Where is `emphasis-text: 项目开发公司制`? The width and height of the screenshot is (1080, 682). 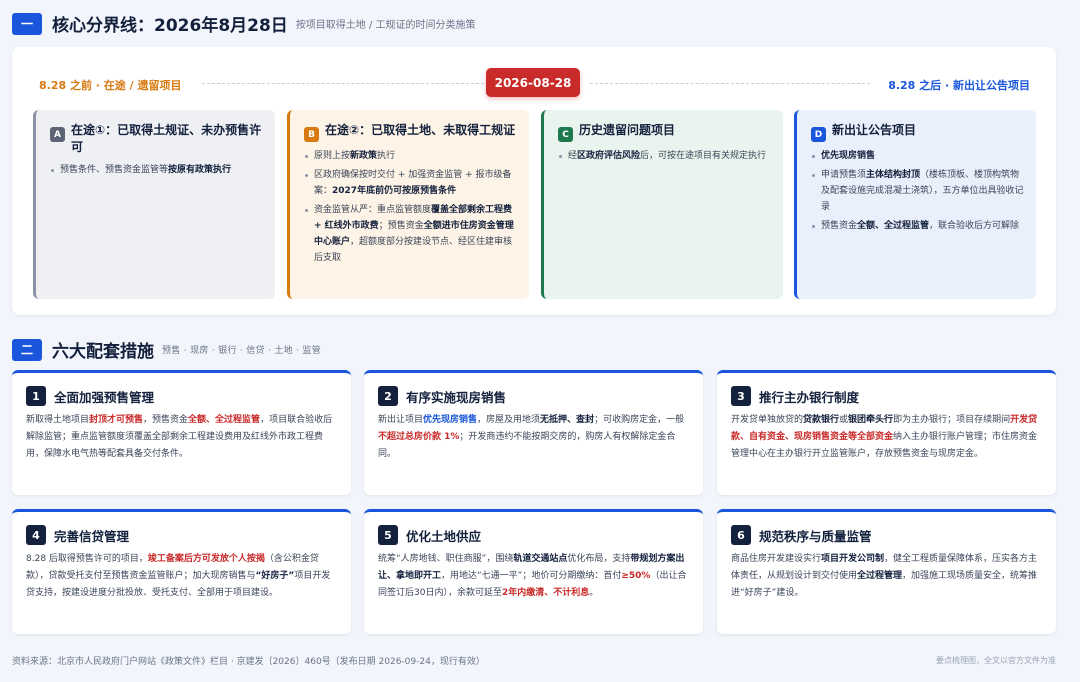
emphasis-text: 项目开发公司制 is located at coordinates (853, 559).